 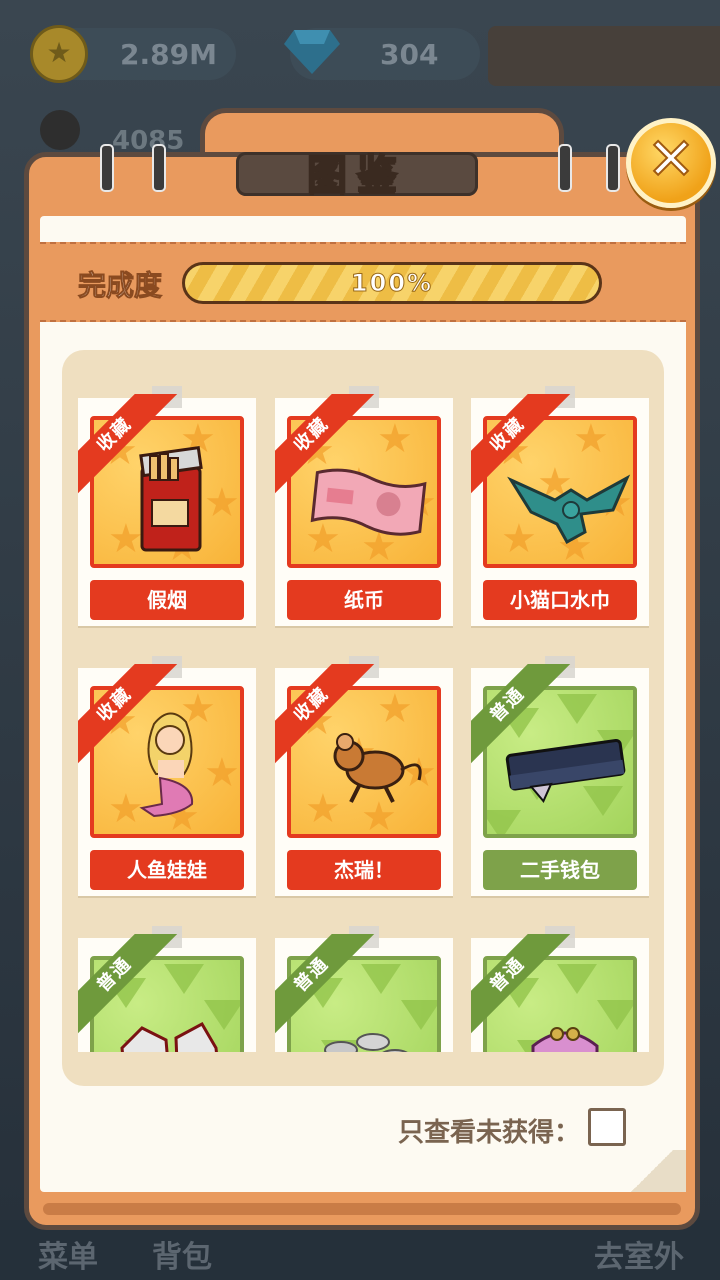 What do you see at coordinates (167, 776) in the screenshot?
I see `item-card: ★★★★★★人鱼娃娃收藏` at bounding box center [167, 776].